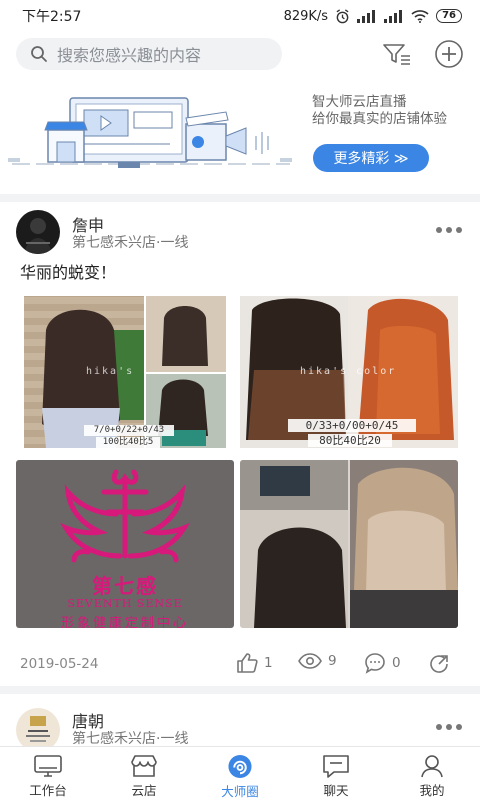  What do you see at coordinates (144, 766) in the screenshot?
I see `store-icon` at bounding box center [144, 766].